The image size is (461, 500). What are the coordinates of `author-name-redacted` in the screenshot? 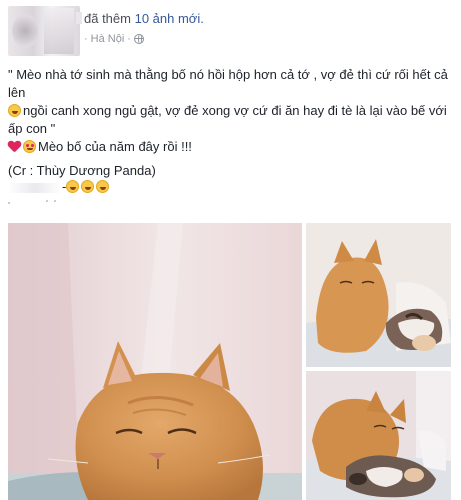 It's located at (79, 18).